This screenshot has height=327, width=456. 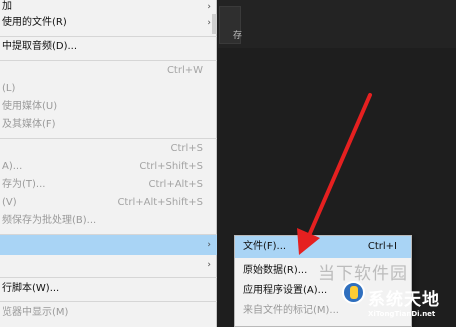 What do you see at coordinates (108, 185) in the screenshot?
I see `menu-item-save-copy: 存为(T)... Ctrl+Alt+S` at bounding box center [108, 185].